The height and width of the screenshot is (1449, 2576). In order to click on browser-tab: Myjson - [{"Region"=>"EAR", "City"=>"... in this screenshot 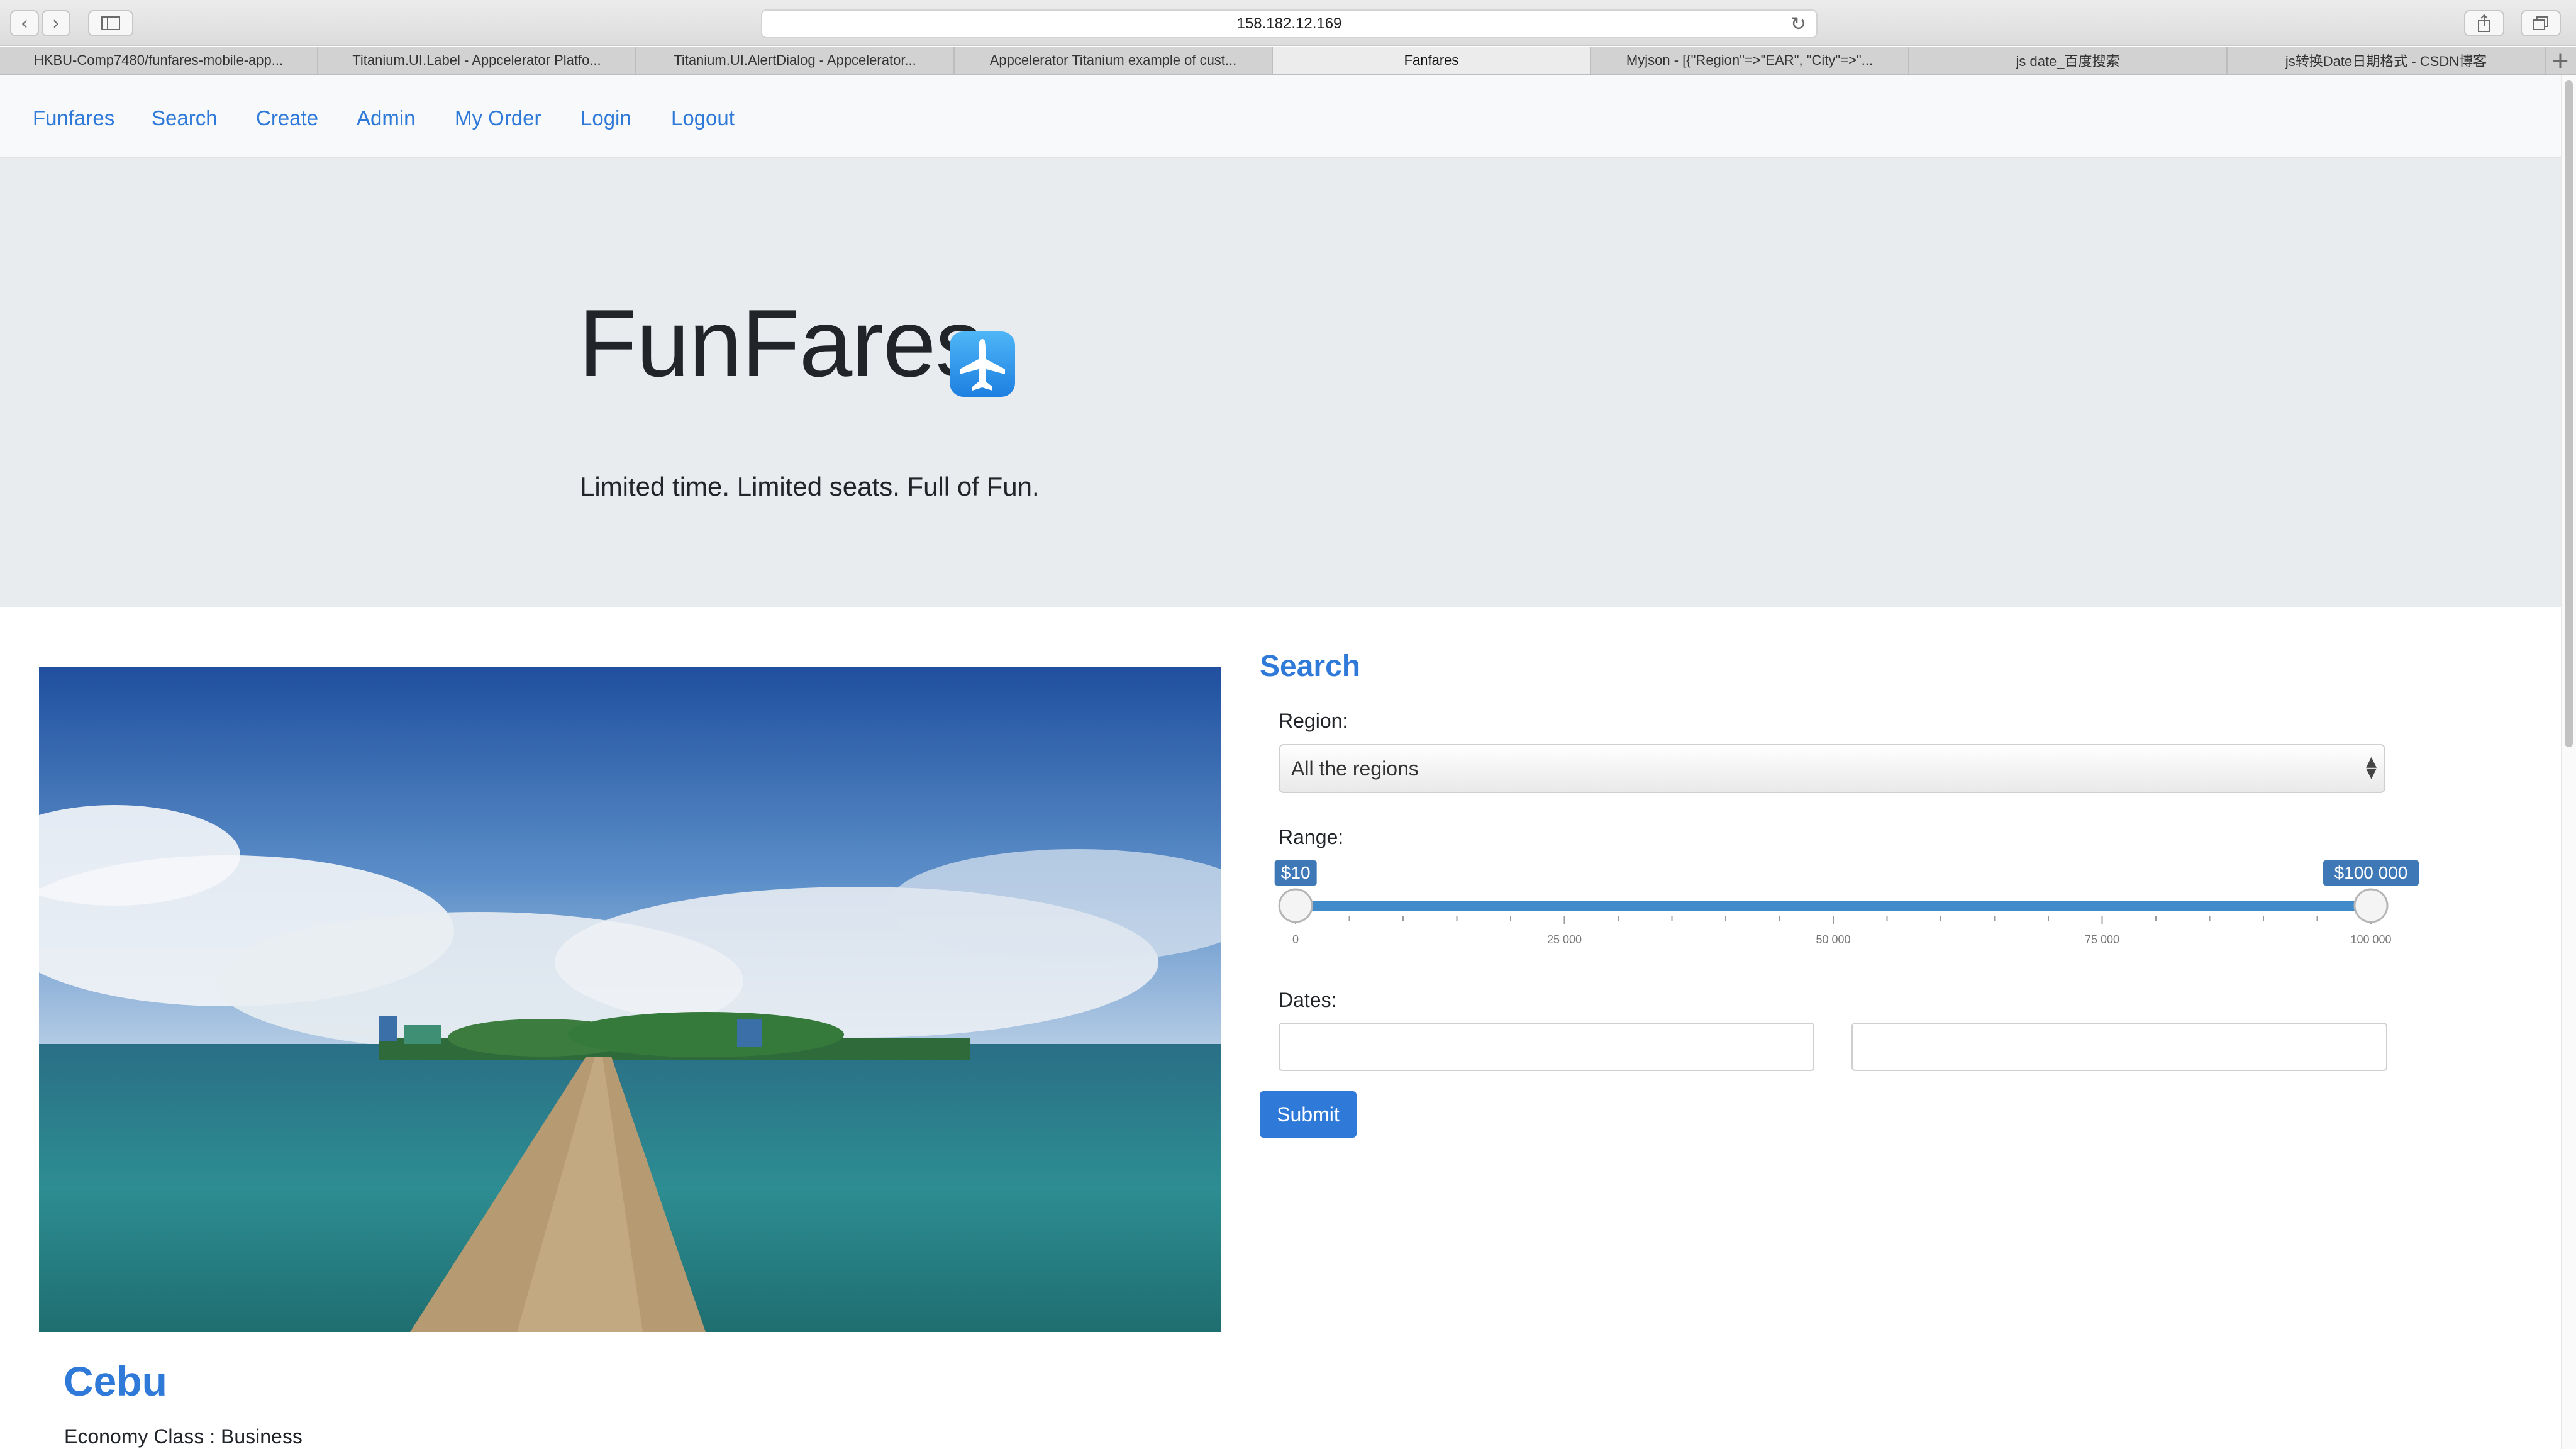, I will do `click(1750, 60)`.